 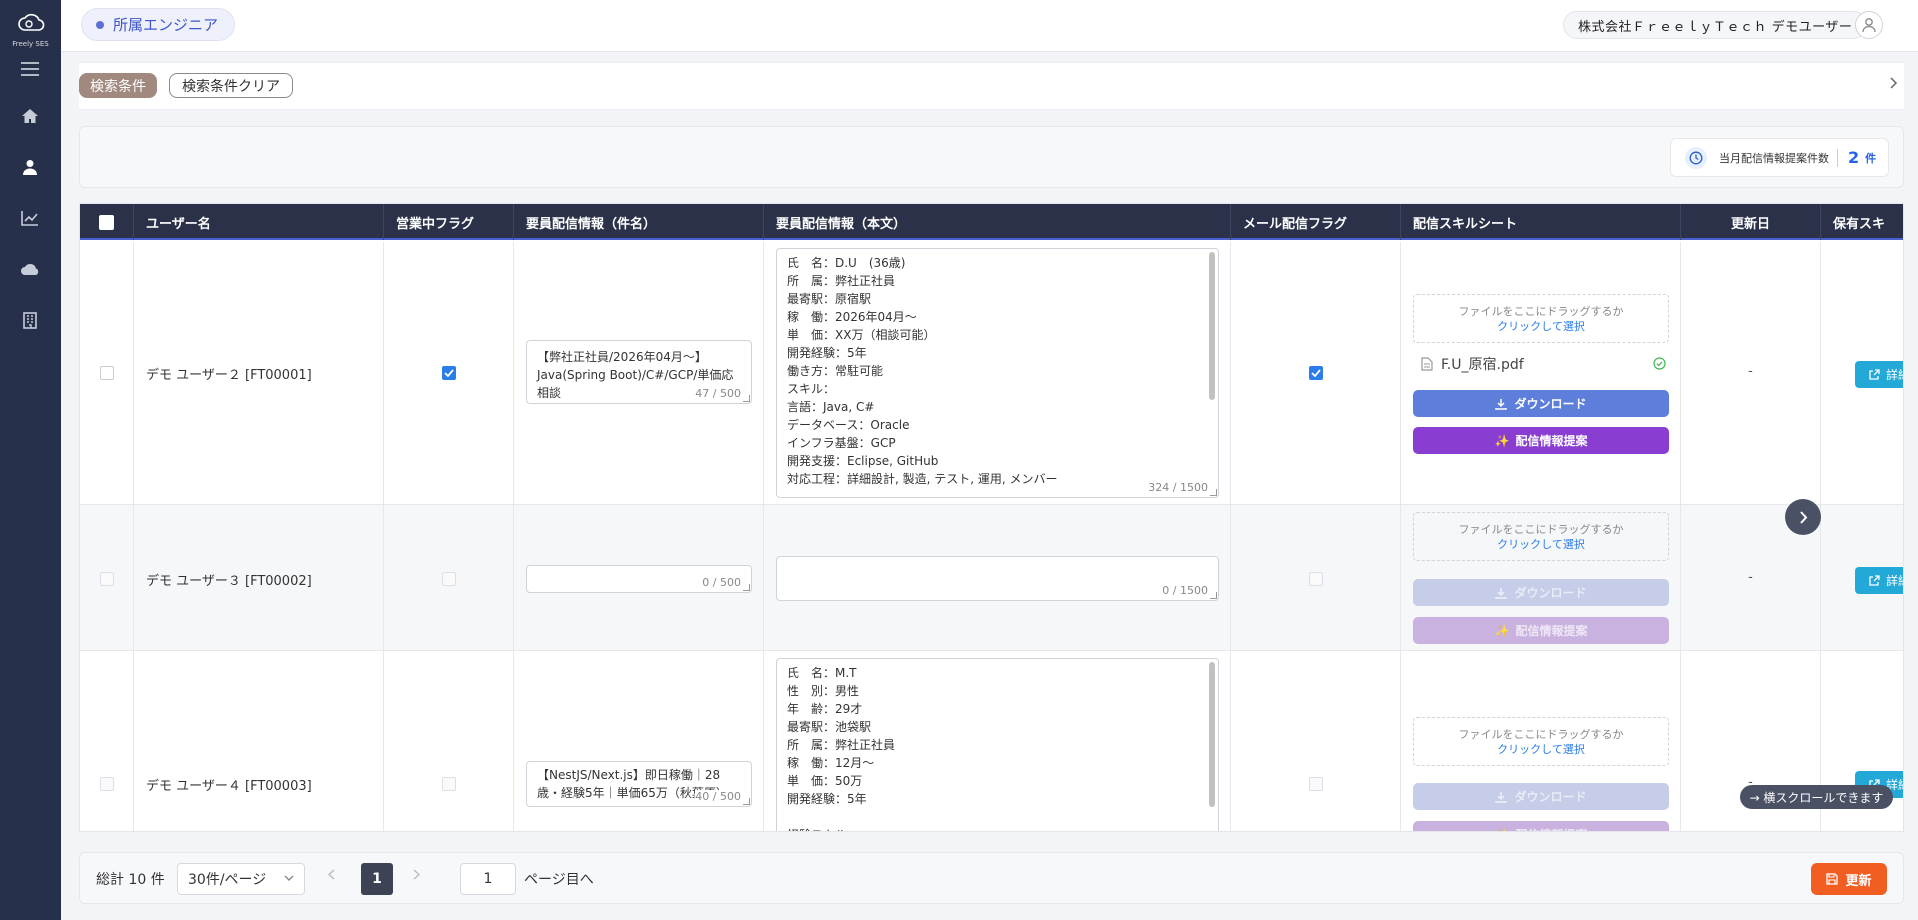 I want to click on current-page-button: 1, so click(x=377, y=879).